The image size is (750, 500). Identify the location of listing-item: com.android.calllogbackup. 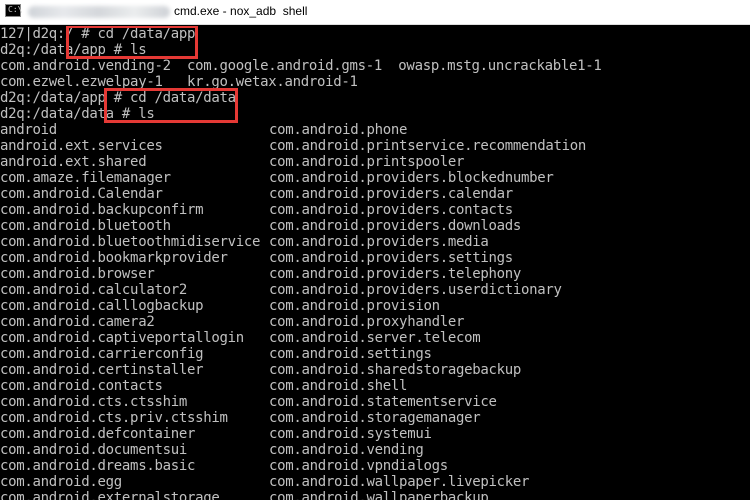
(102, 306).